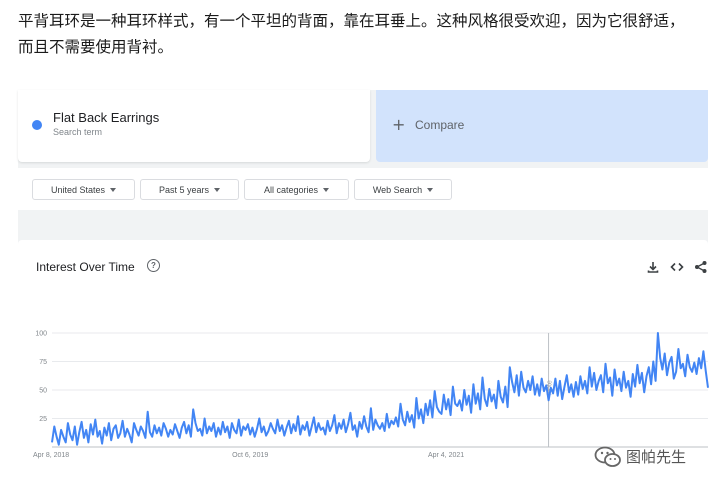 This screenshot has width=722, height=489. What do you see at coordinates (607, 456) in the screenshot?
I see `wechat-icon` at bounding box center [607, 456].